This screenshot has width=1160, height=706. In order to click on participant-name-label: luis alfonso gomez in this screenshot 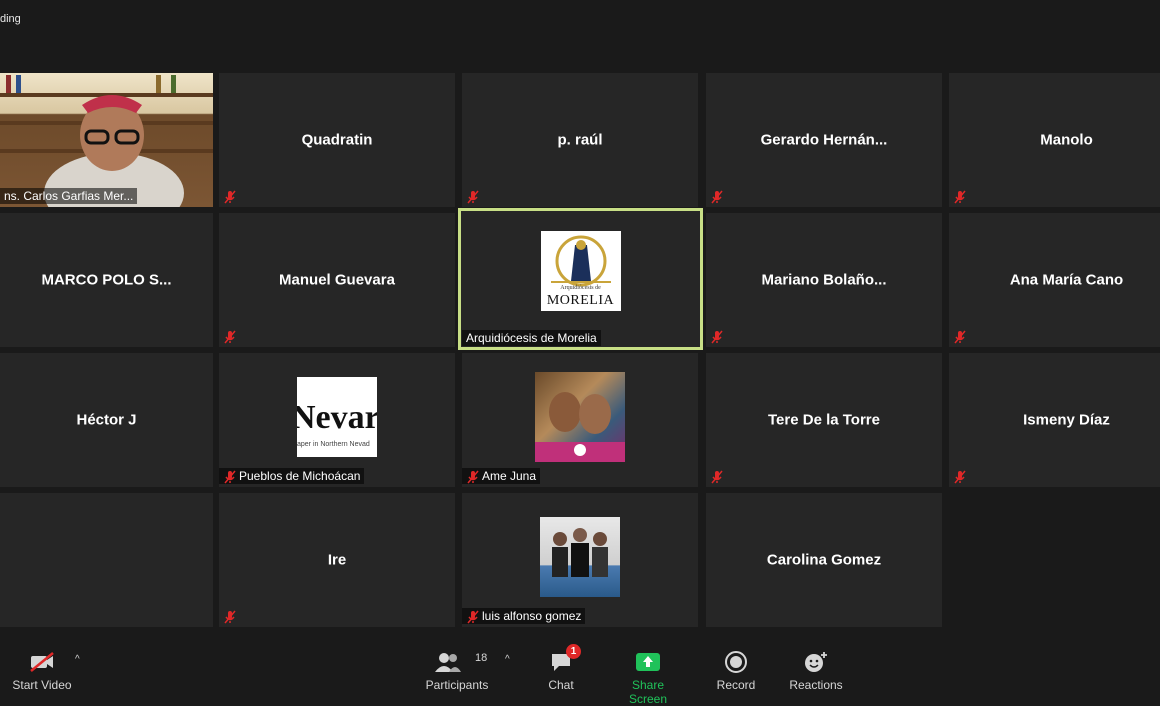, I will do `click(524, 616)`.